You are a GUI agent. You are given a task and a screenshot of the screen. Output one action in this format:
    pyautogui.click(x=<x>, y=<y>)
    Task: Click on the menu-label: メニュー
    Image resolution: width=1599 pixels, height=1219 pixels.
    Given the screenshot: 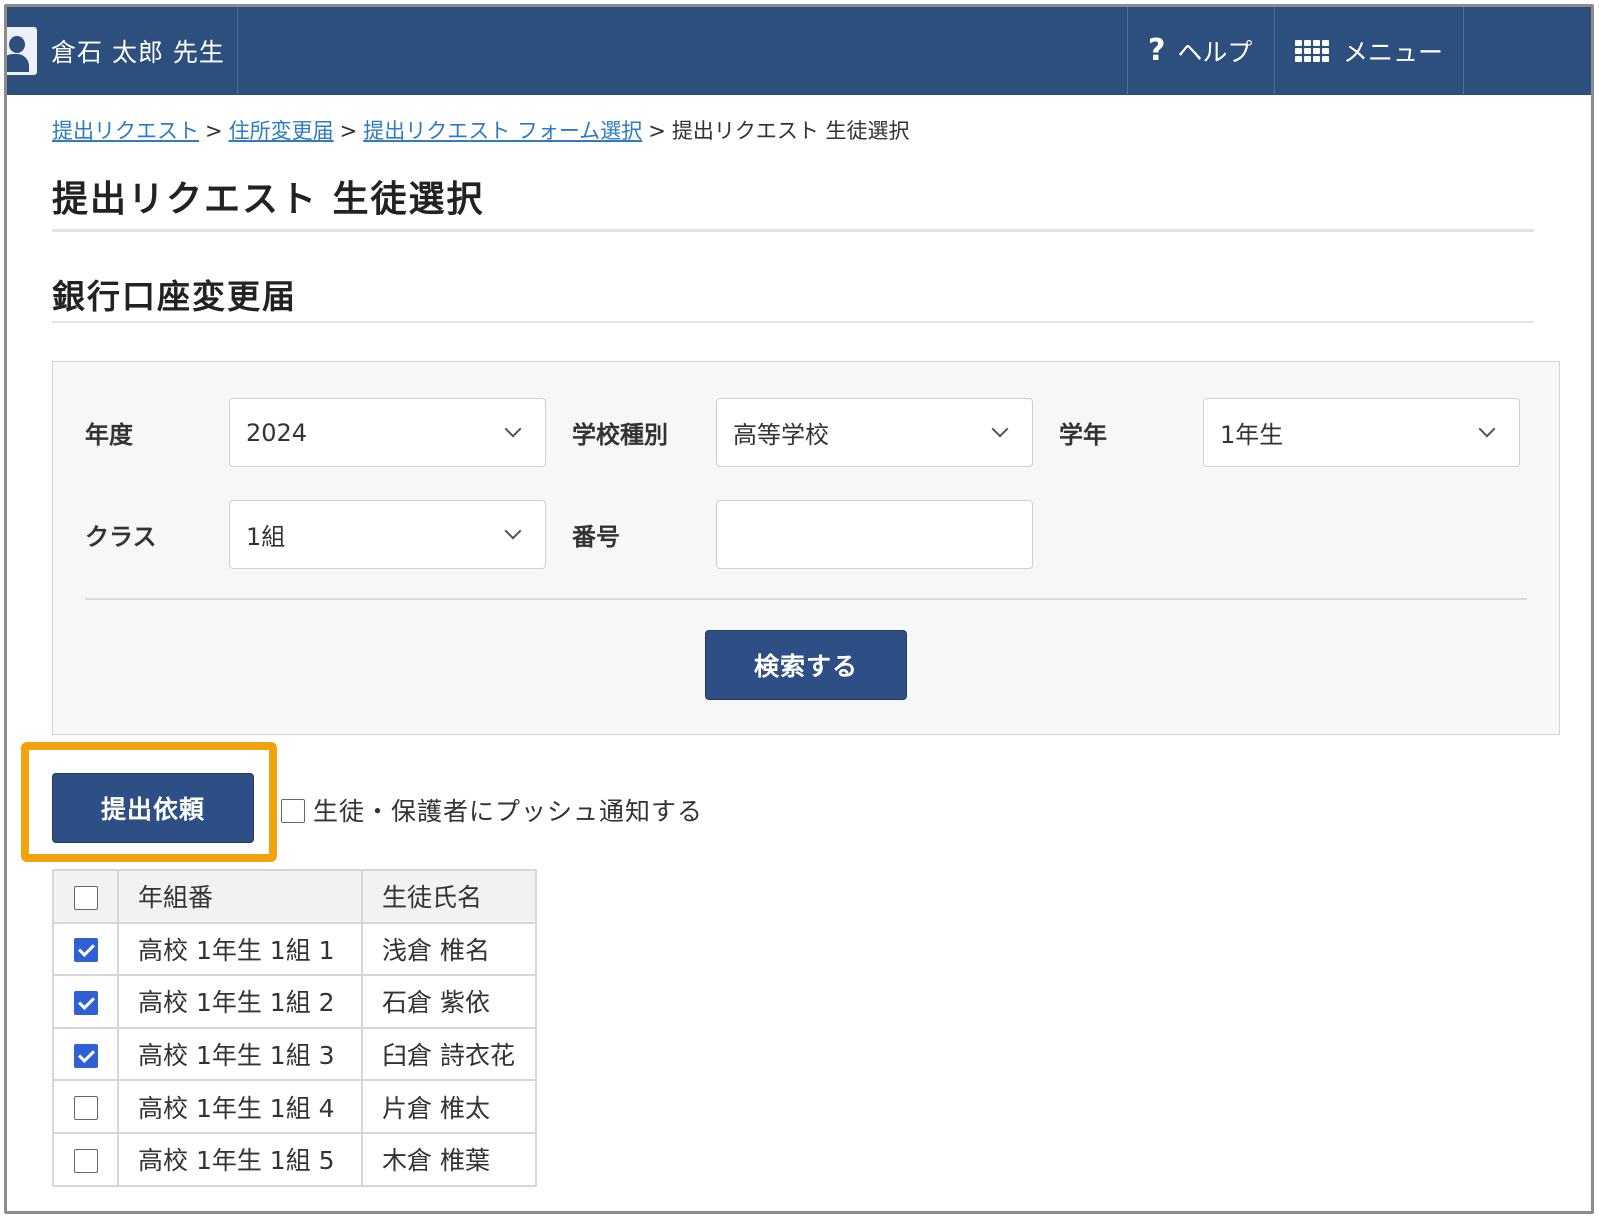 What is the action you would take?
    pyautogui.click(x=1393, y=52)
    